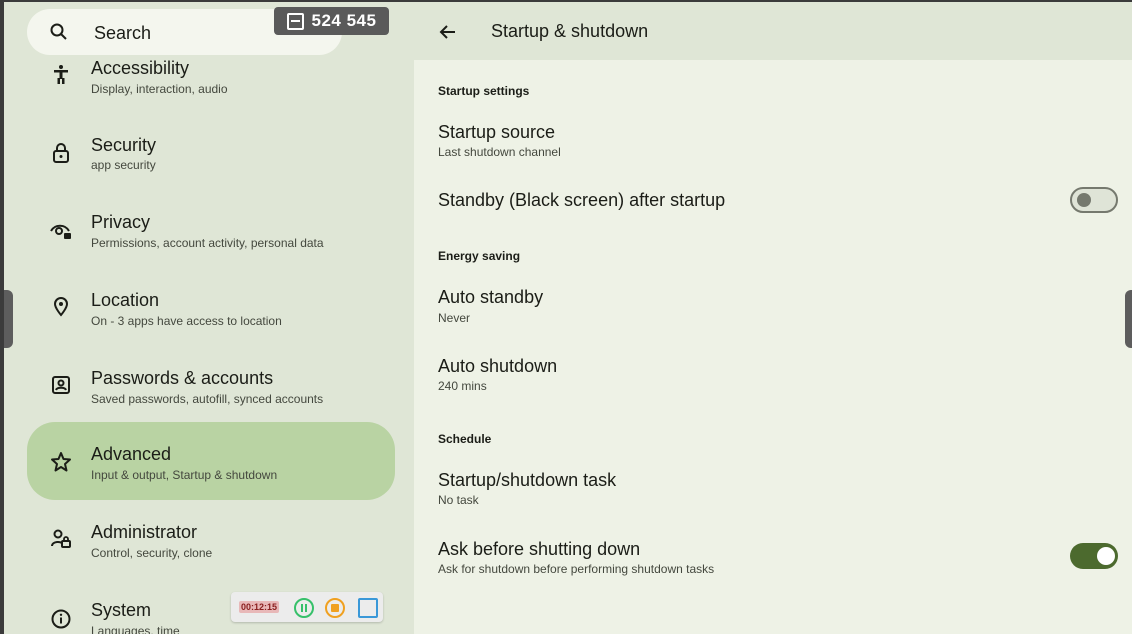  I want to click on admin-user-lock-icon, so click(61, 538).